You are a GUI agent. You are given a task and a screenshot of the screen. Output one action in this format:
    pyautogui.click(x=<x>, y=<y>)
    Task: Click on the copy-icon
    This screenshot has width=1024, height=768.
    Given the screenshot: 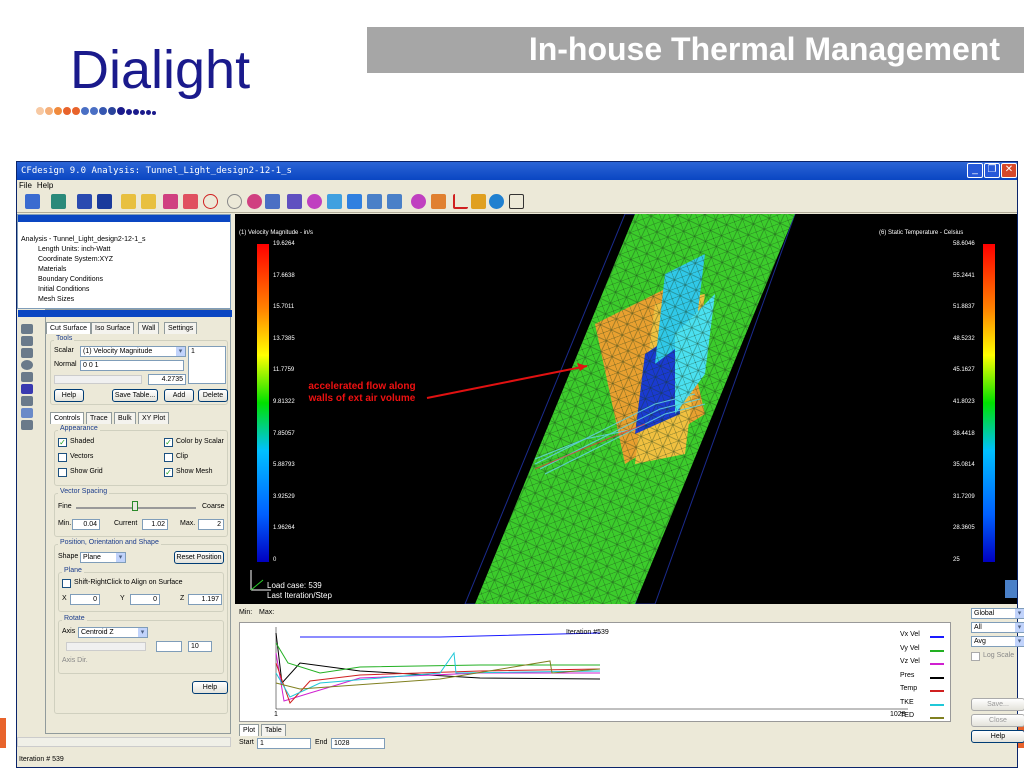 What is the action you would take?
    pyautogui.click(x=394, y=201)
    